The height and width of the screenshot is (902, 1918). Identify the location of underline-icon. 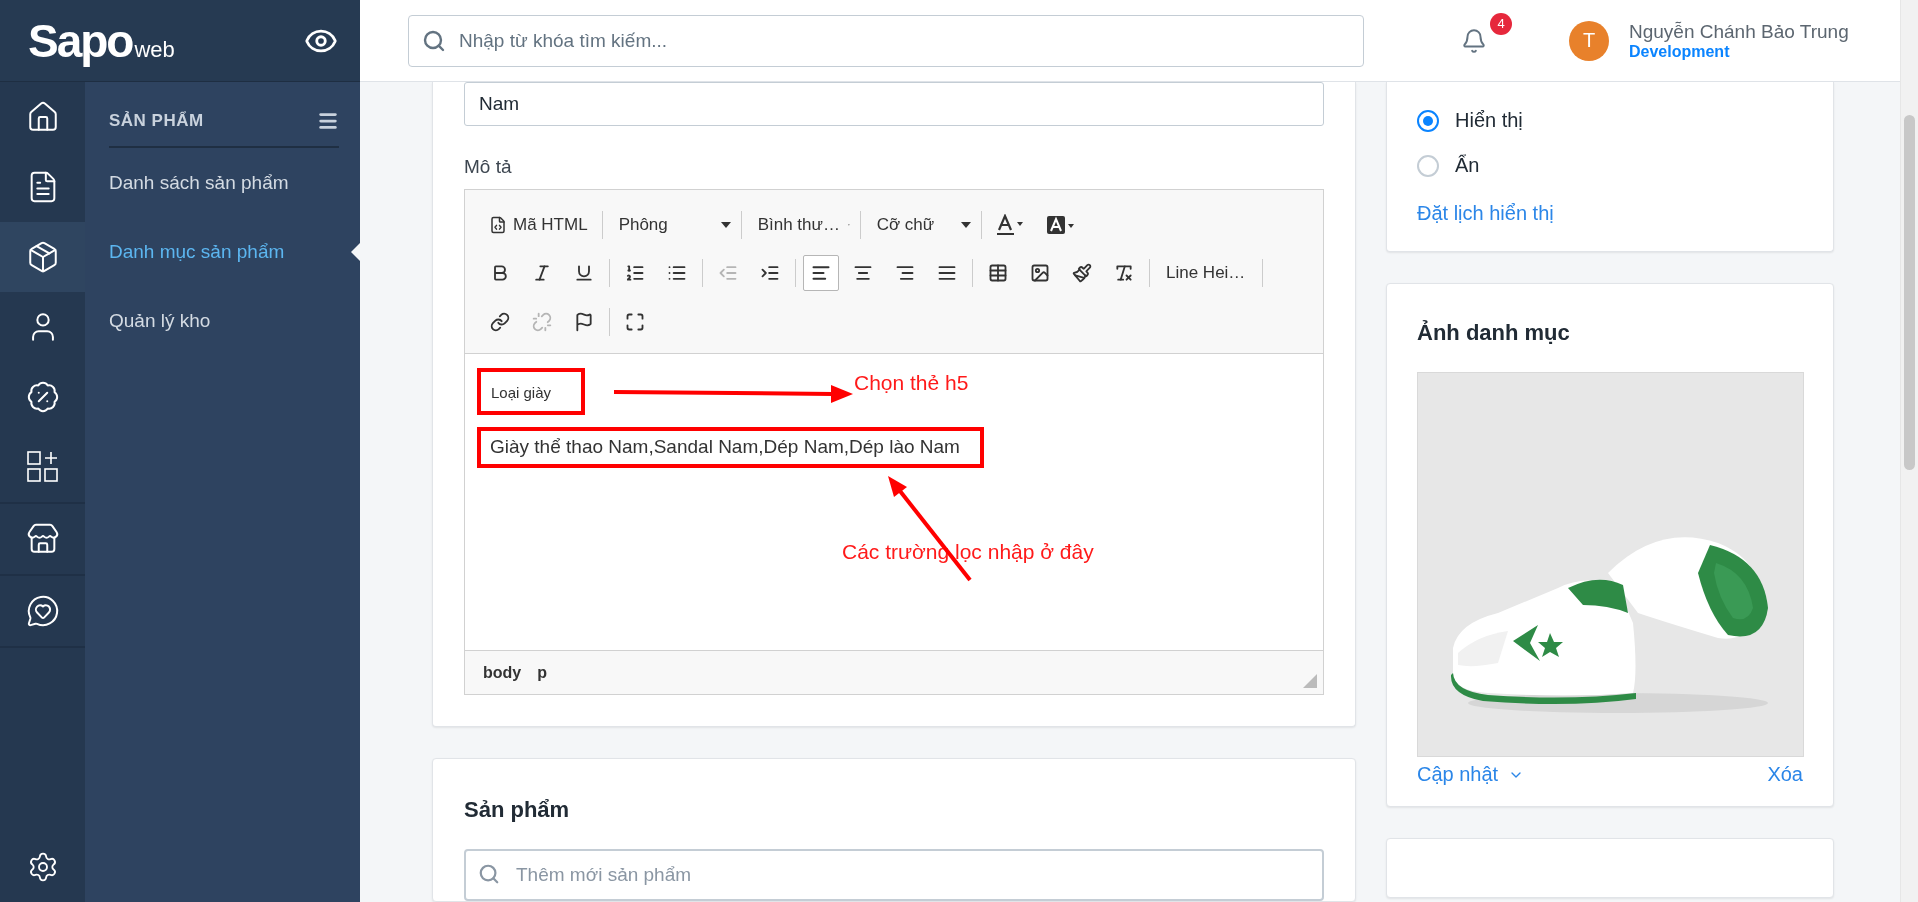
(584, 273).